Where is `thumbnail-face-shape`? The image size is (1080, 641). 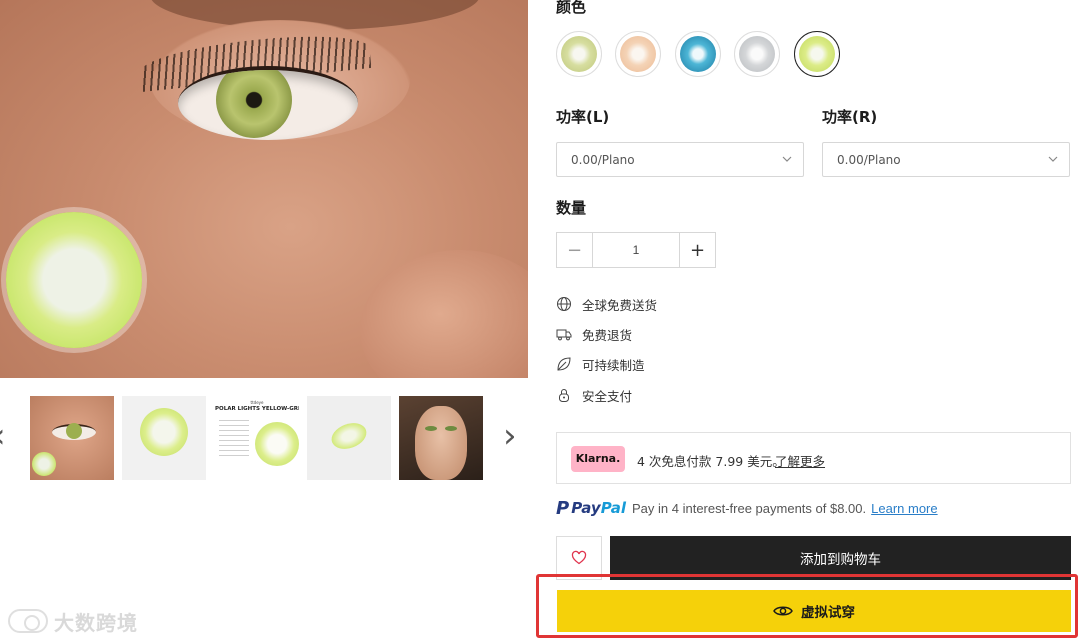 thumbnail-face-shape is located at coordinates (441, 443).